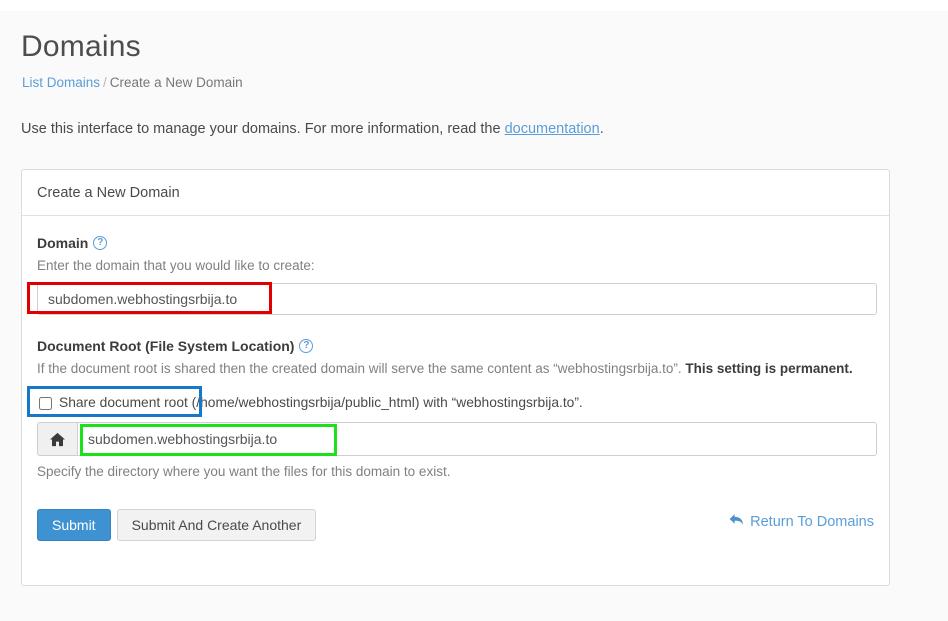 The image size is (948, 621). Describe the element at coordinates (455, 346) in the screenshot. I see `docroot-label-row: Document Root (File System Location) ?` at that location.